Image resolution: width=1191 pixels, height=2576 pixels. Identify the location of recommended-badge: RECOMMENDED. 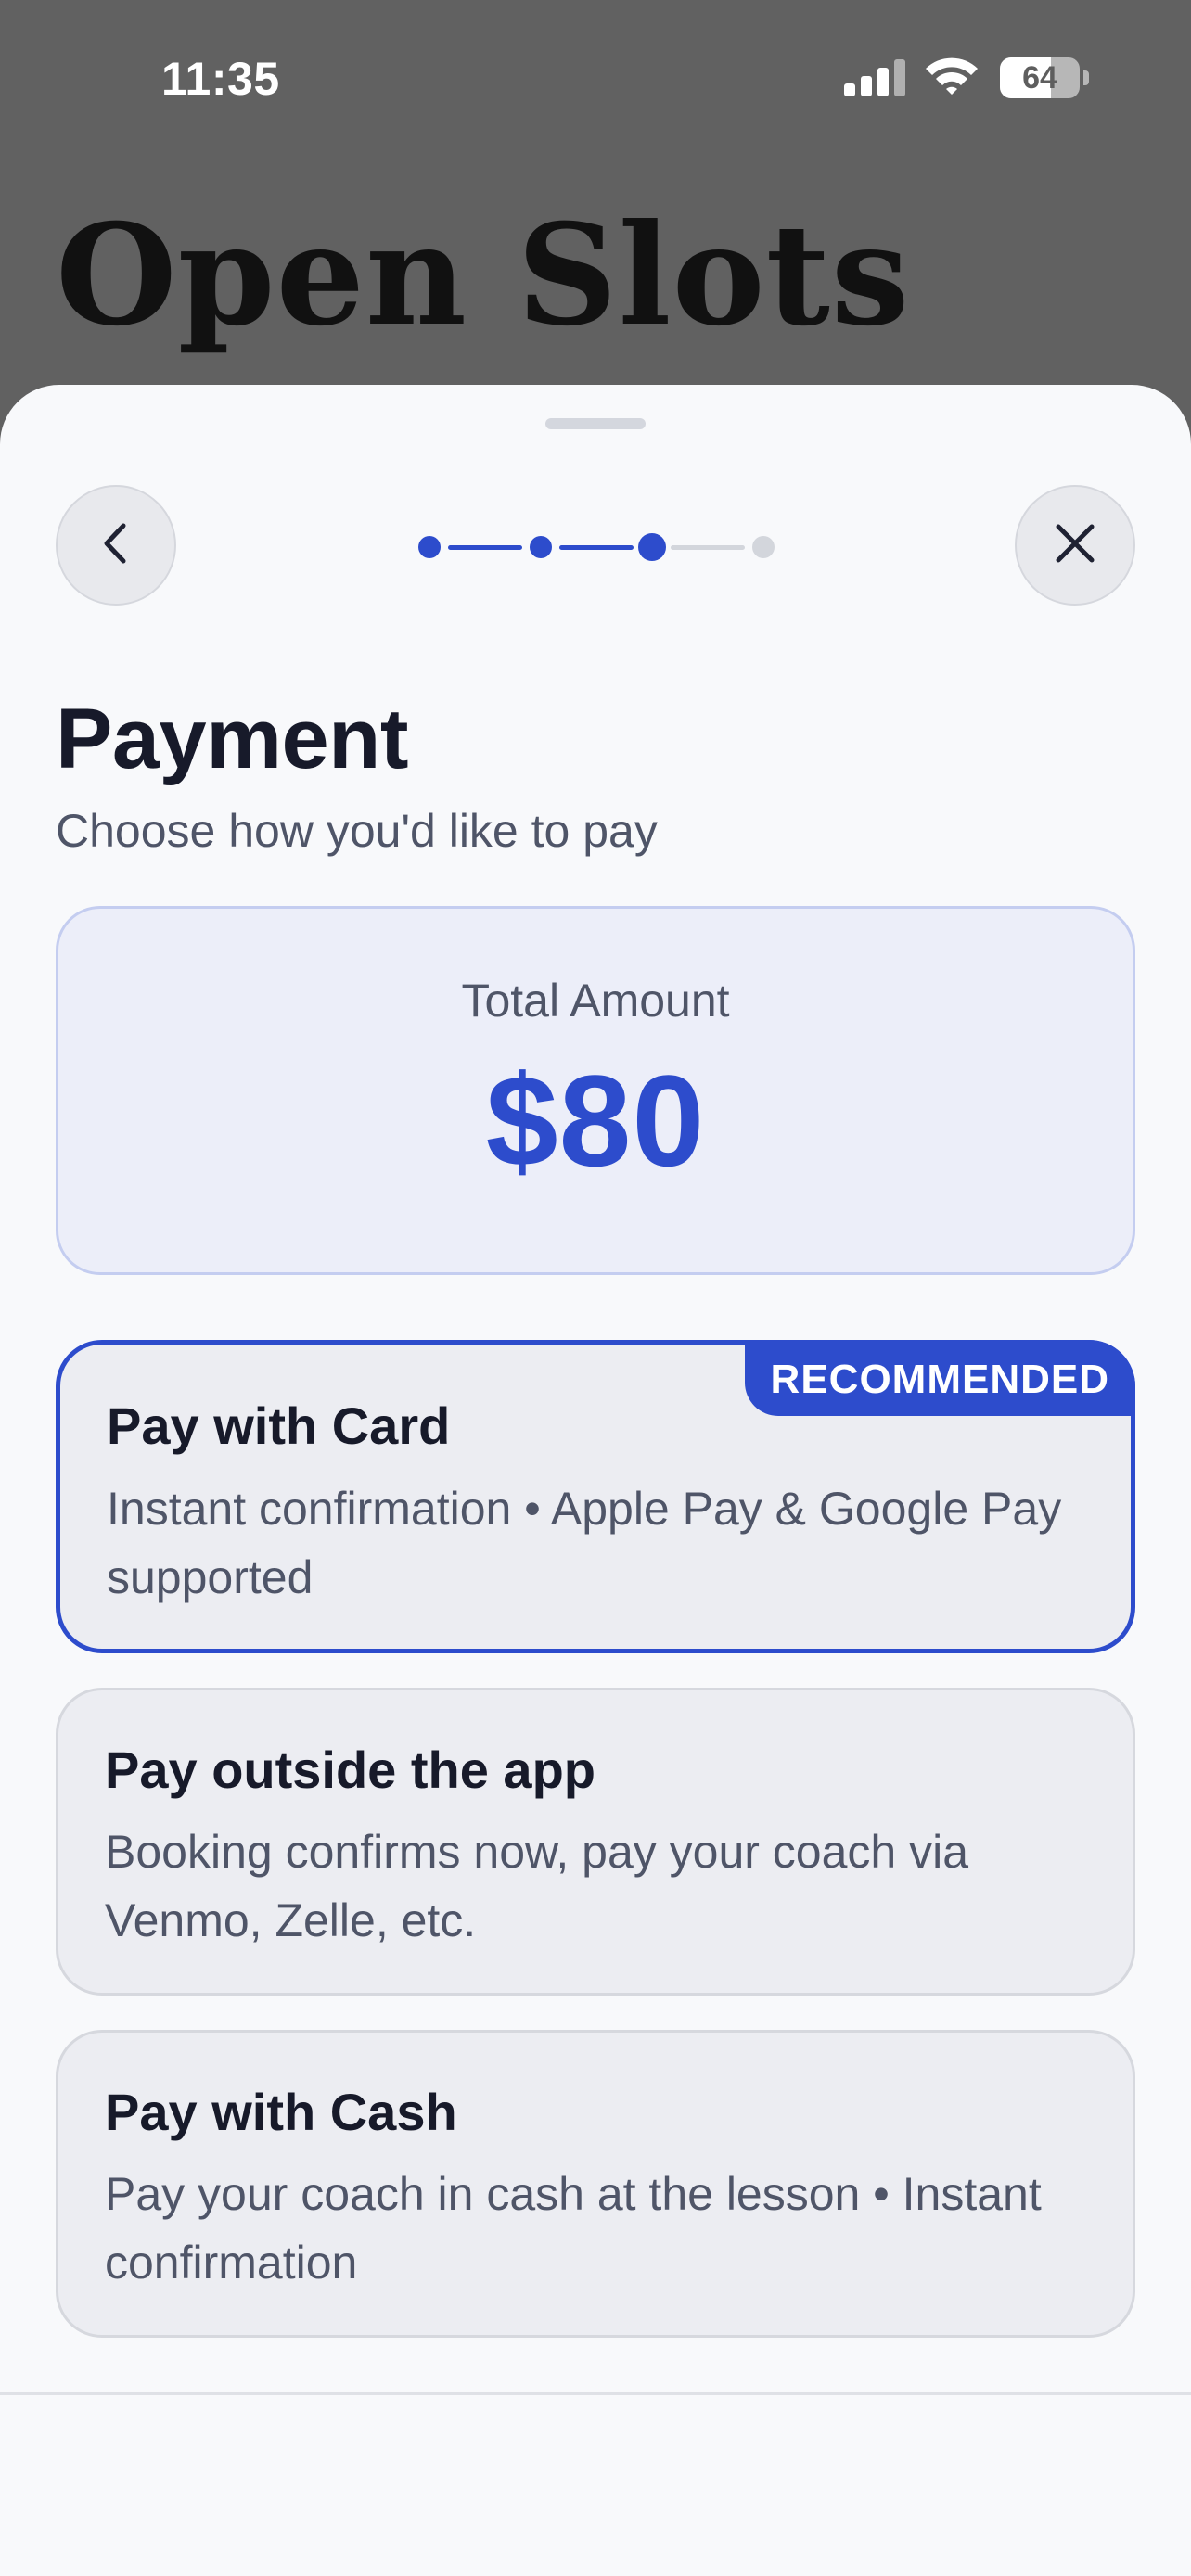
(939, 1378).